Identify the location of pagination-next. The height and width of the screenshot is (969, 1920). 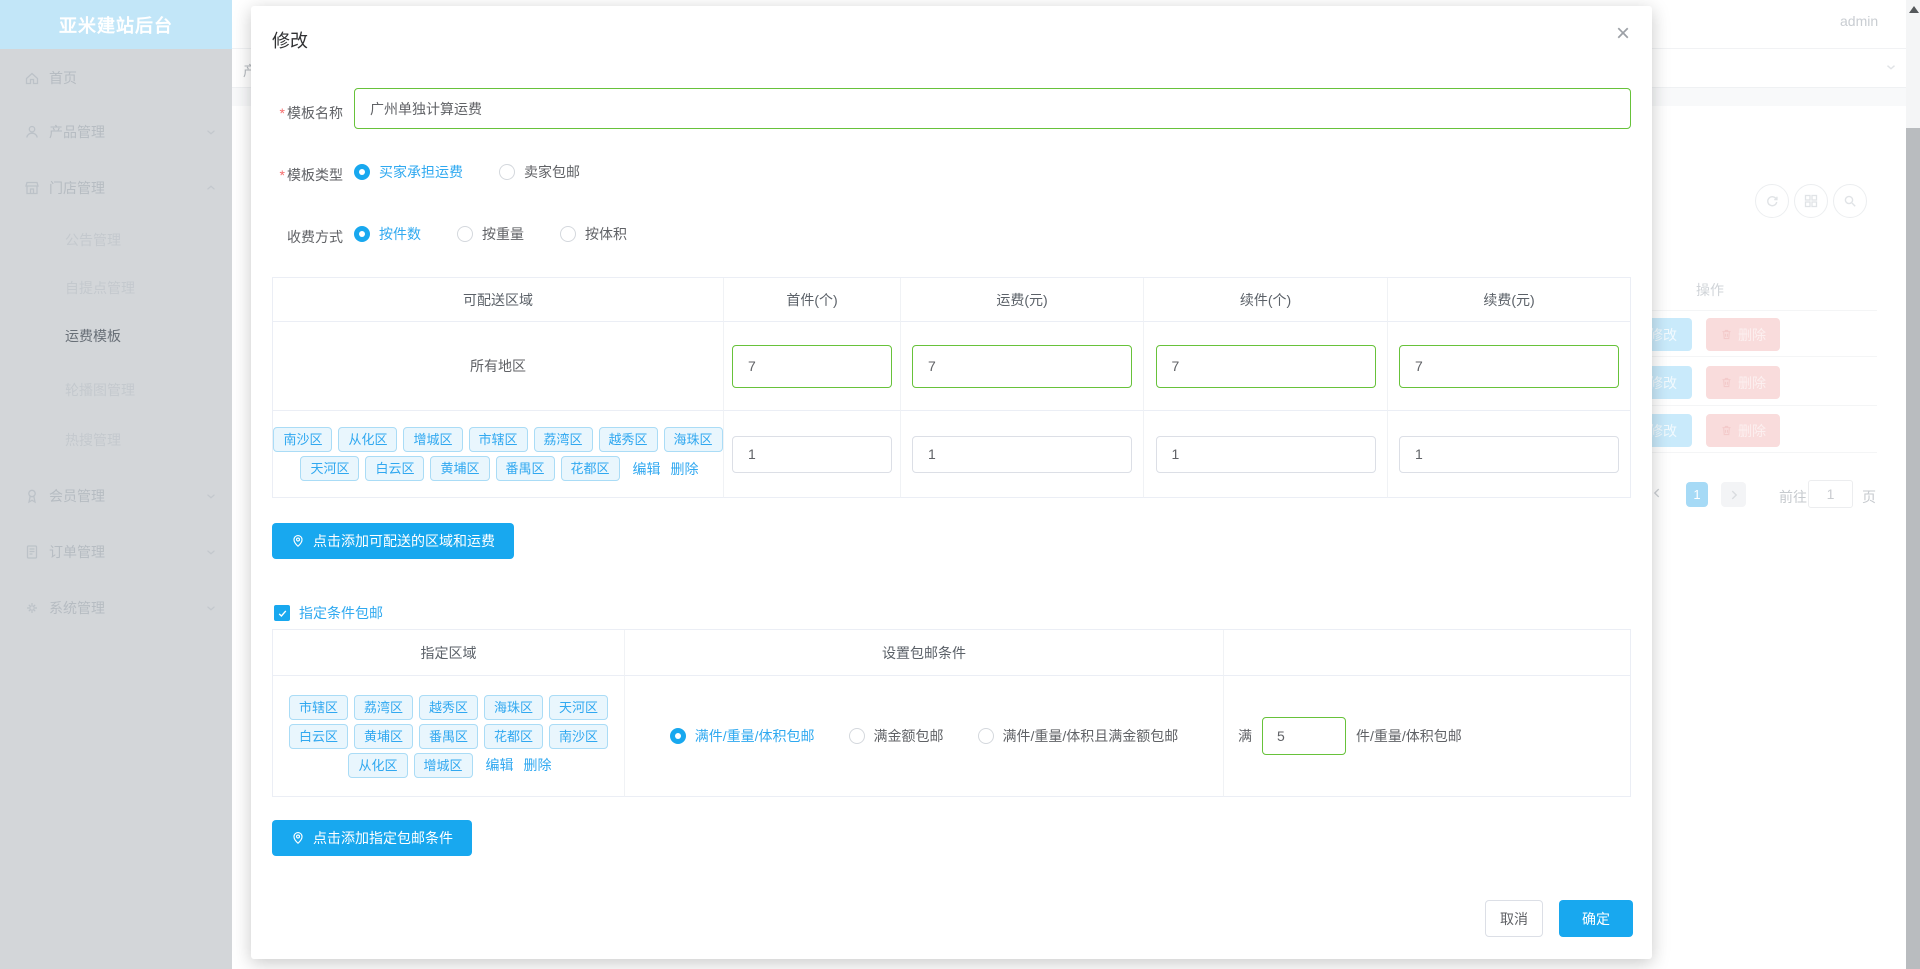
(1733, 494).